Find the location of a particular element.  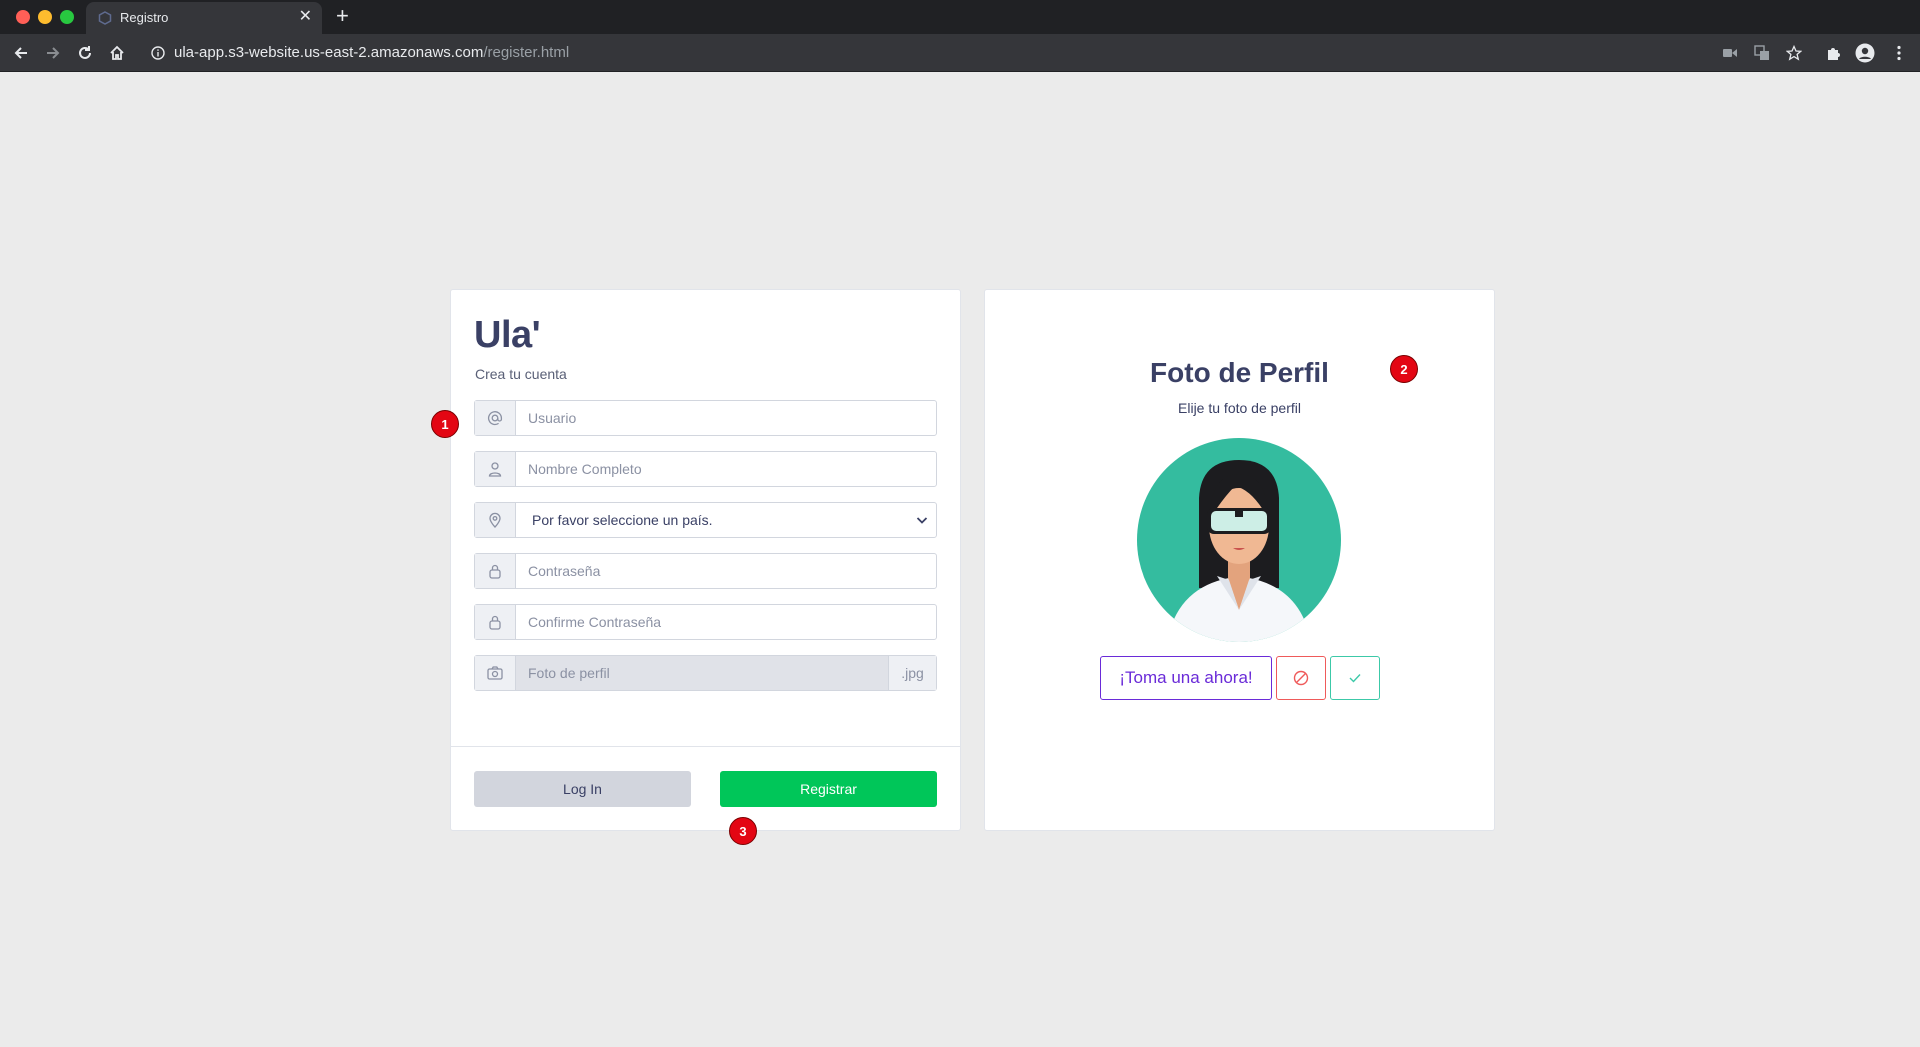

cancel-photo-button is located at coordinates (1301, 678).